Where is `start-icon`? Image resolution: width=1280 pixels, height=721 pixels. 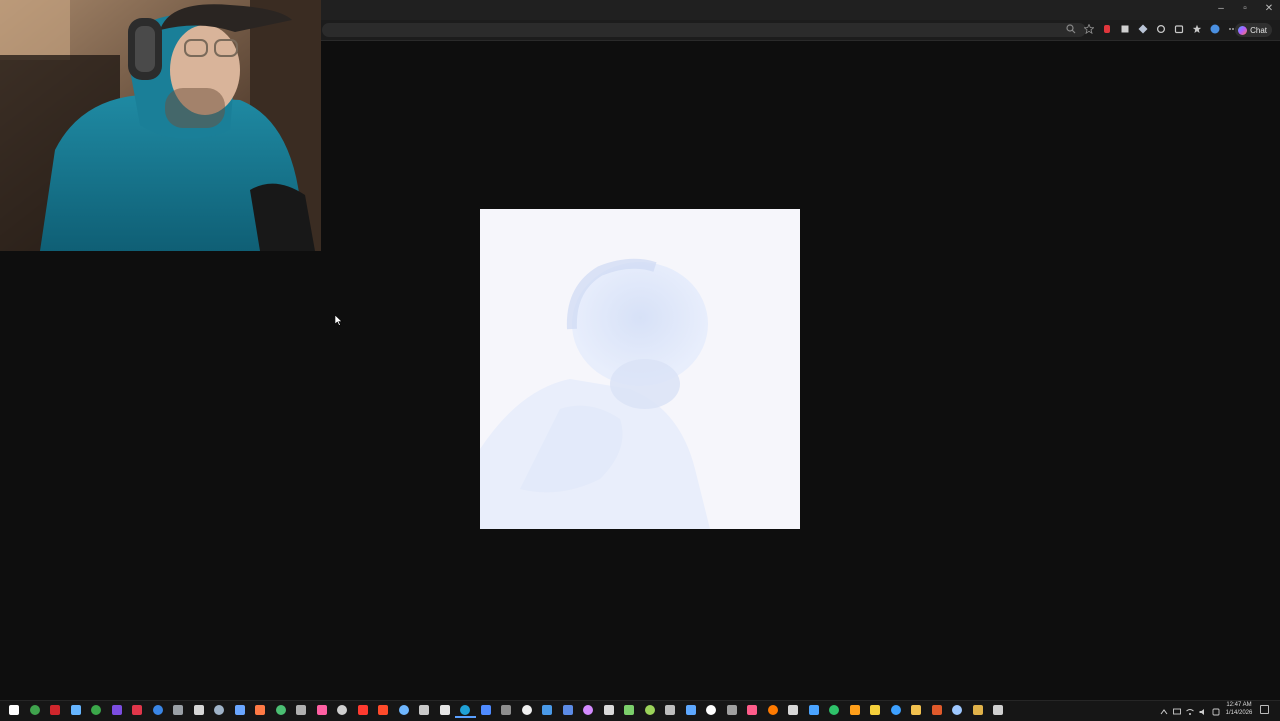 start-icon is located at coordinates (14, 710).